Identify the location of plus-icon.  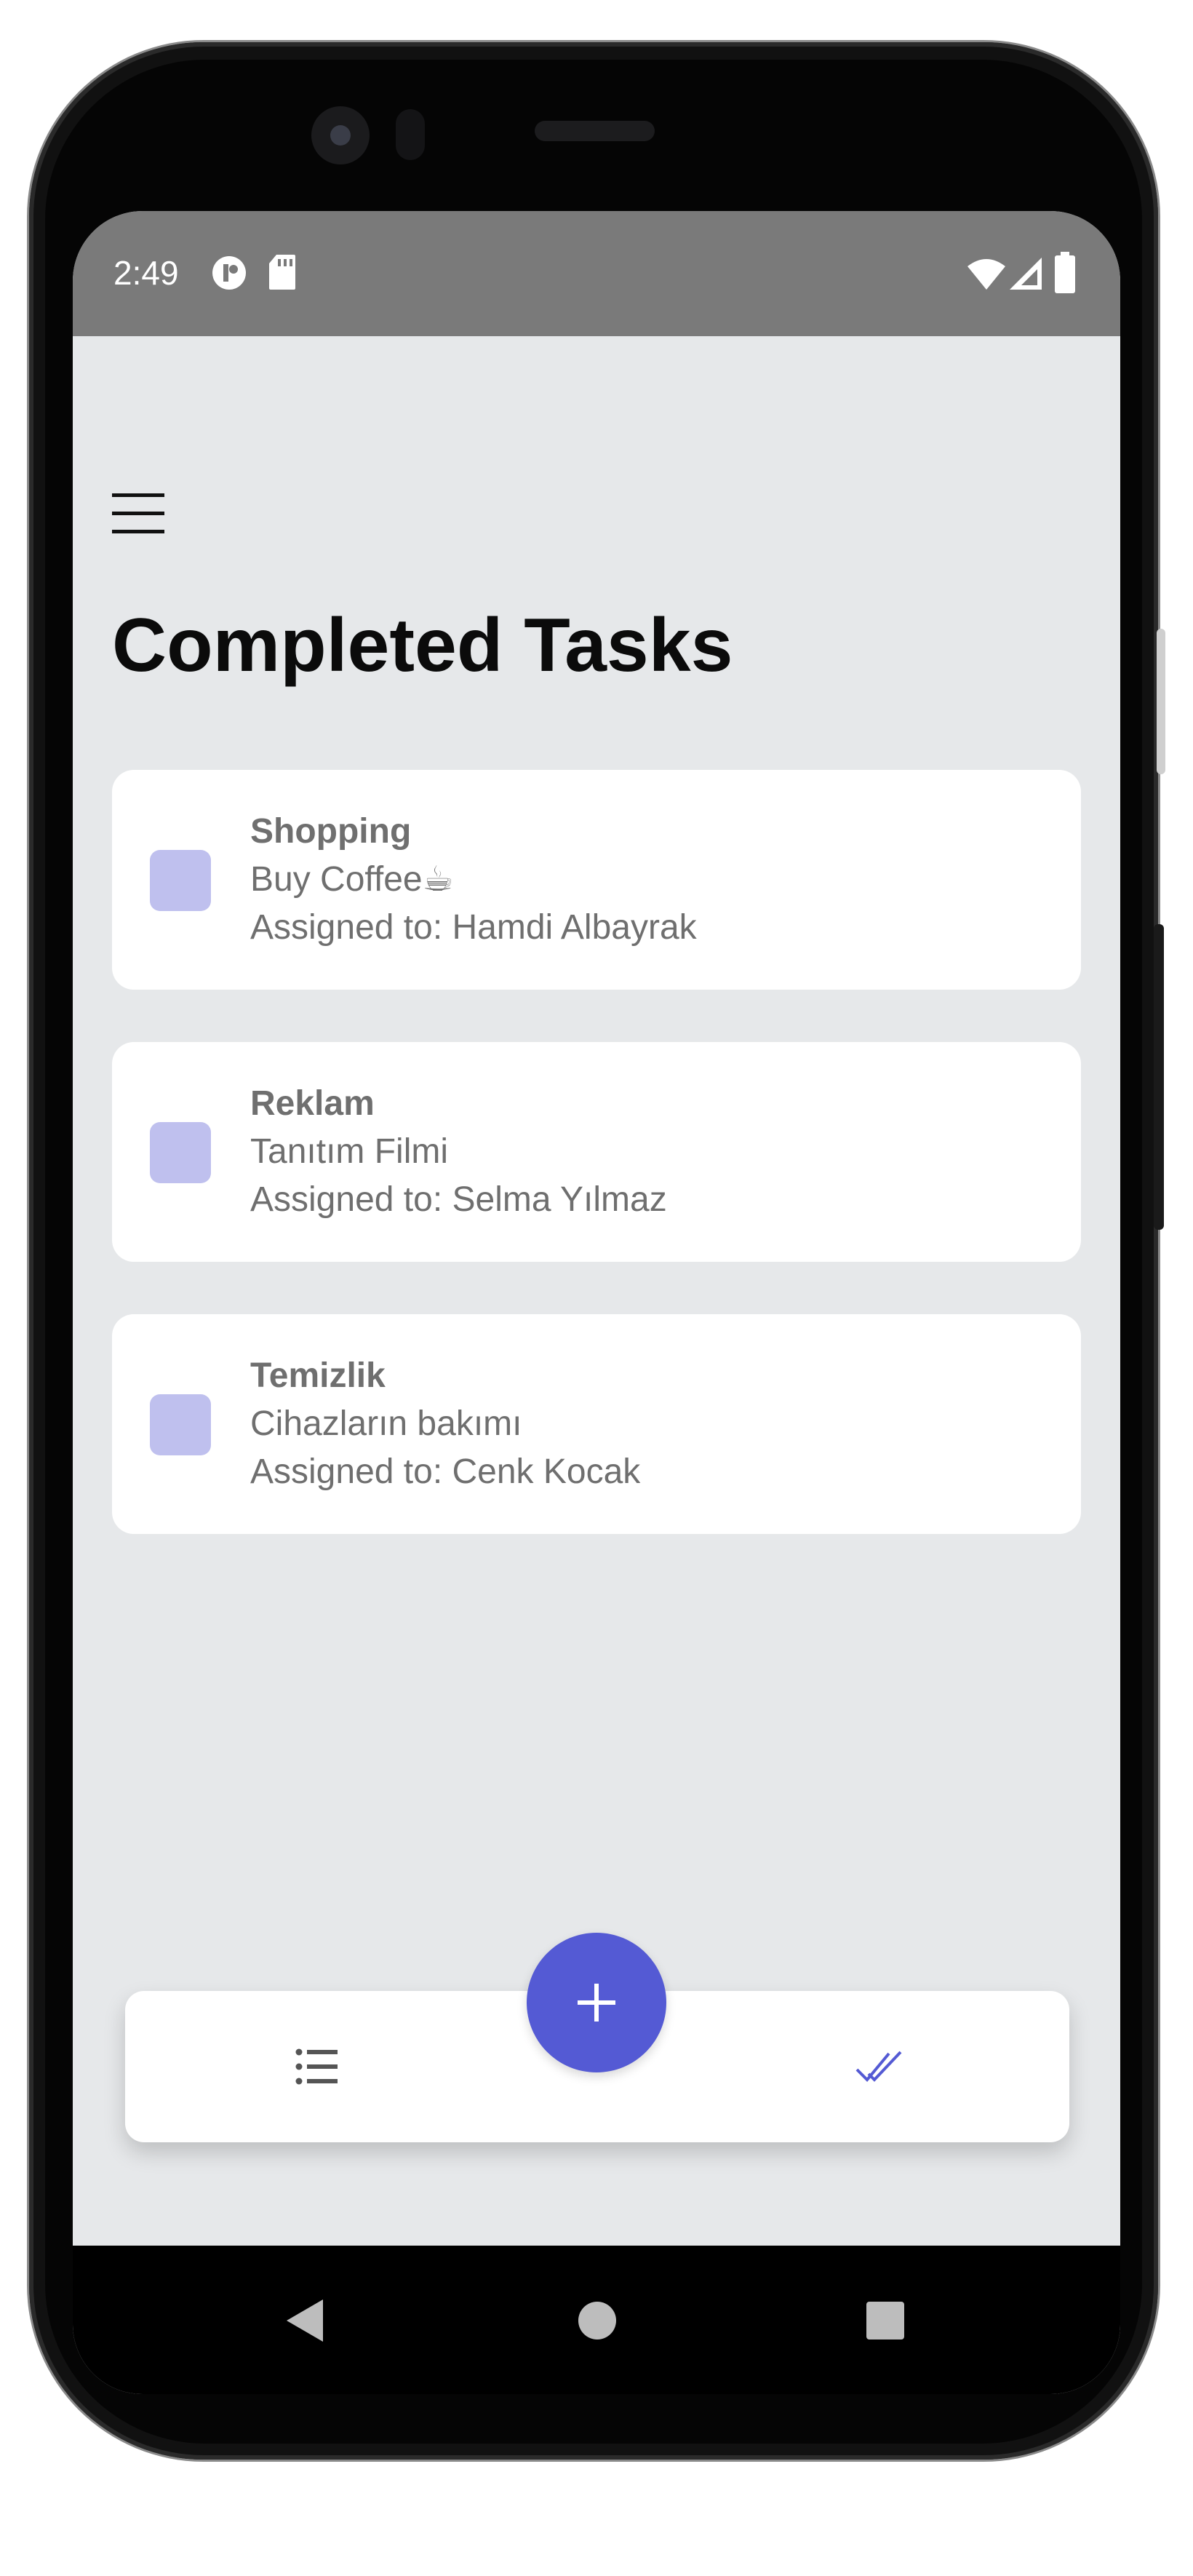
(596, 2003).